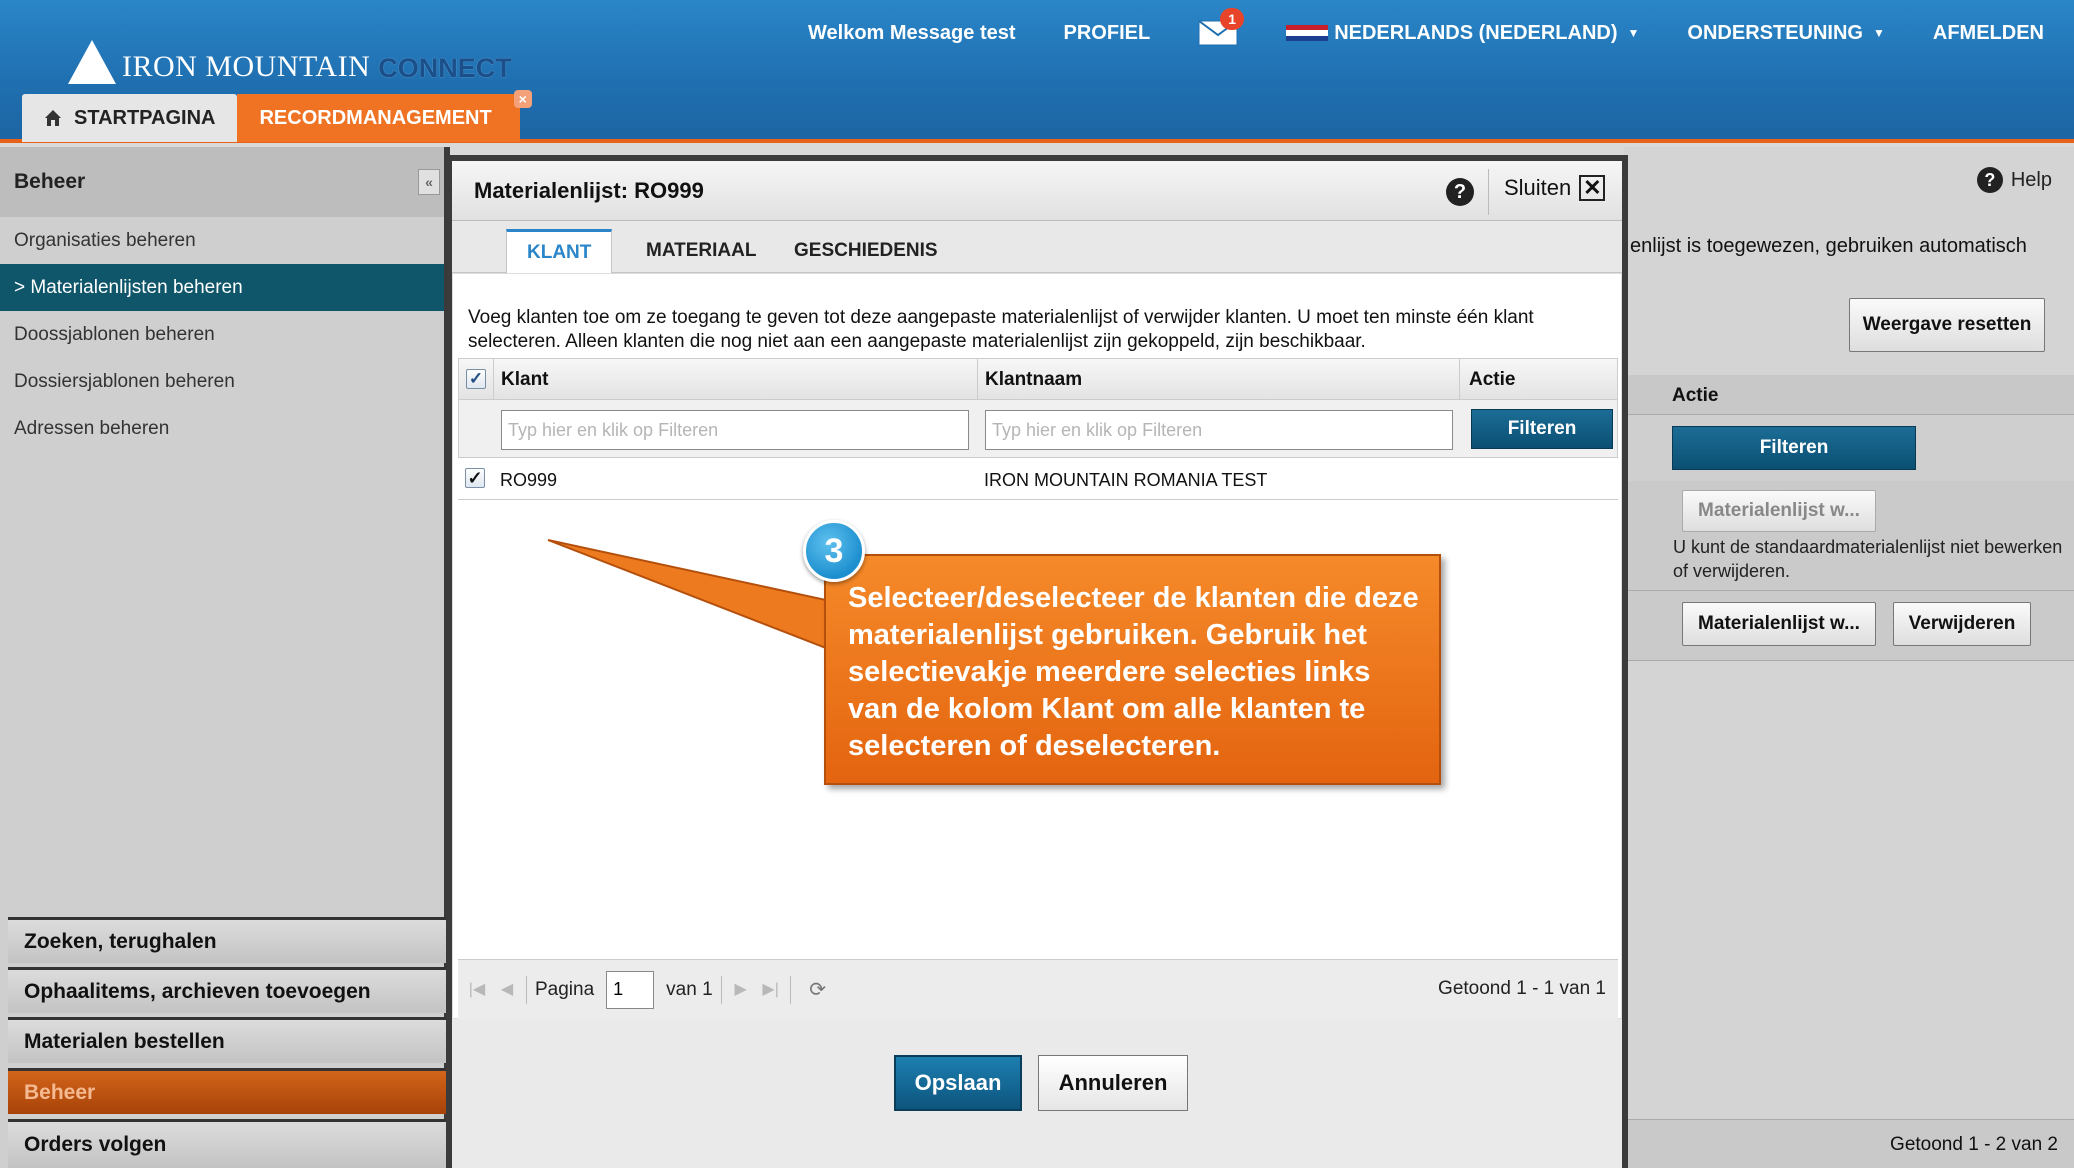 Image resolution: width=2074 pixels, height=1168 pixels. I want to click on shown-count: Getoond 1 - 1 van 1, so click(1522, 988).